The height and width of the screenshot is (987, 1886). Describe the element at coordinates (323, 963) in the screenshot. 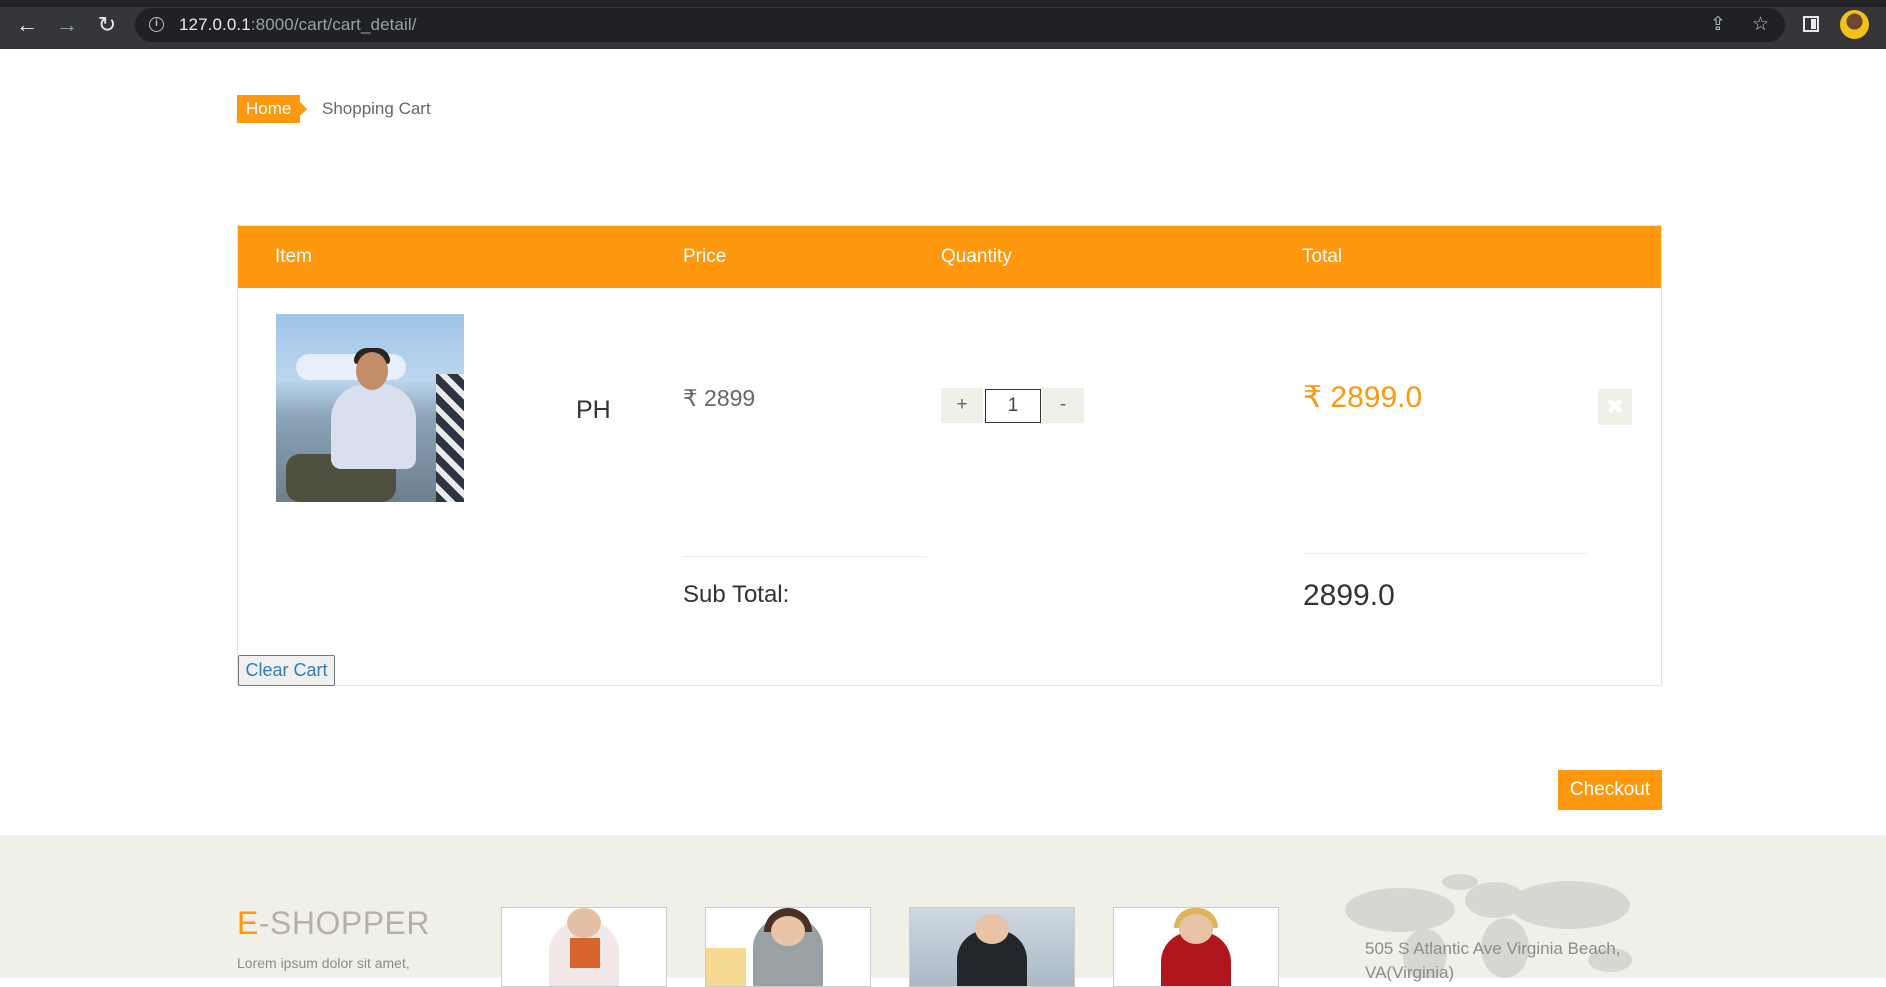

I see `footer-description: Lorem ipsum dolor sit amet,` at that location.